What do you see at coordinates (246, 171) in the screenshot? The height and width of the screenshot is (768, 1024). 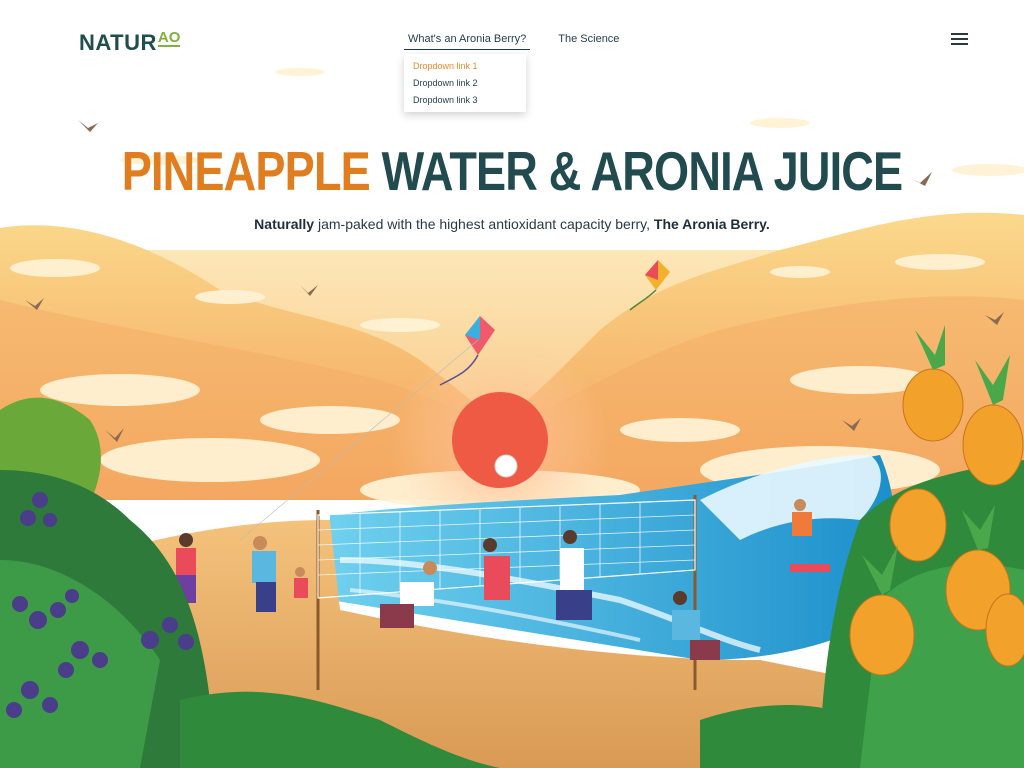 I see `hero-title-part1: PINEAPPLE` at bounding box center [246, 171].